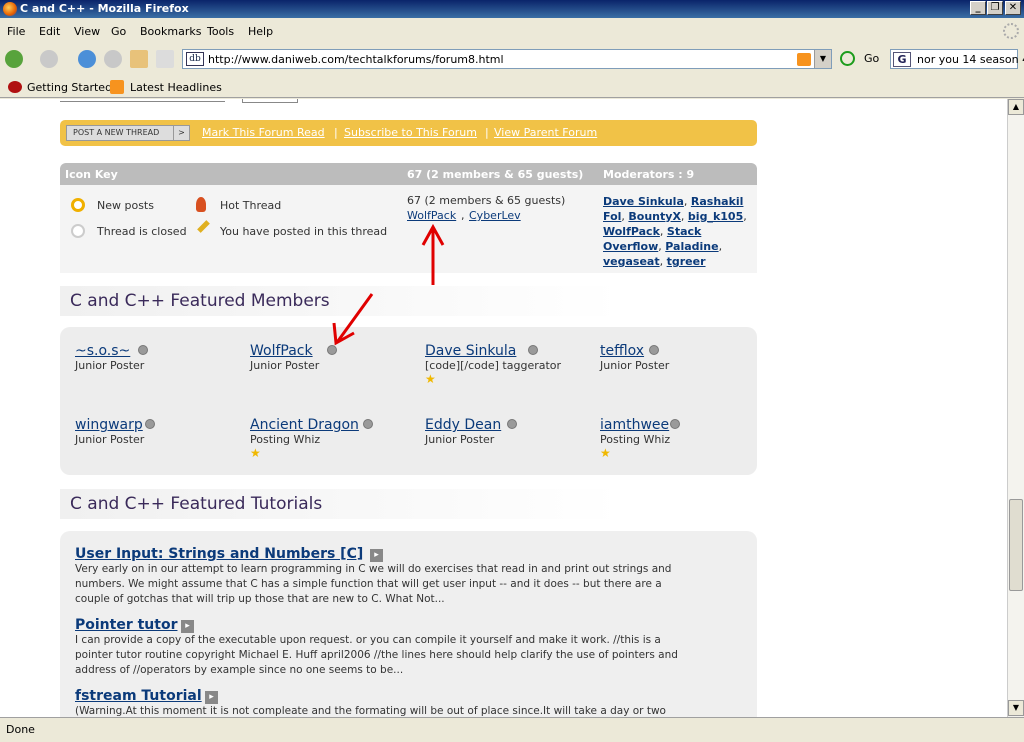  I want to click on maximize-button: ❐, so click(995, 8).